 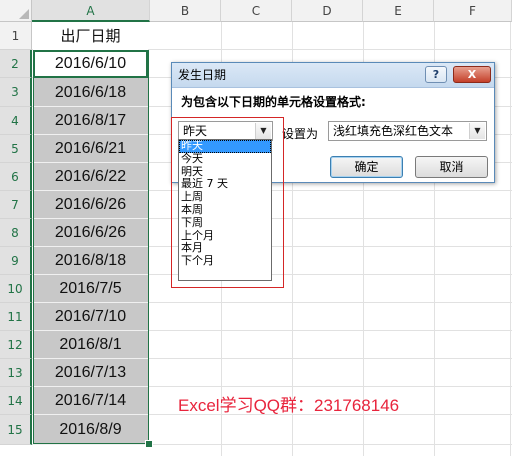 I want to click on dropdown-option: 今天, so click(x=225, y=159).